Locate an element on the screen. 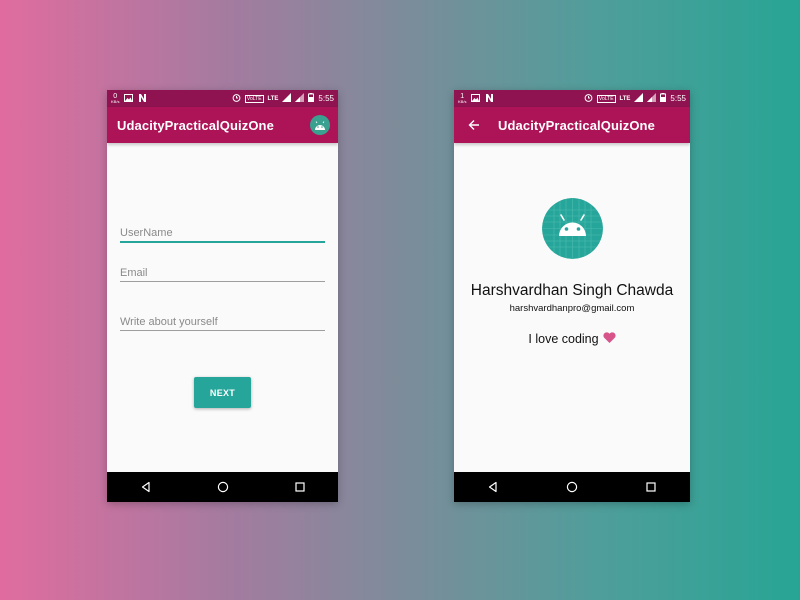 The image size is (800, 600). status-bar: 0 KB/s VoLTE LTE 5:55 is located at coordinates (222, 98).